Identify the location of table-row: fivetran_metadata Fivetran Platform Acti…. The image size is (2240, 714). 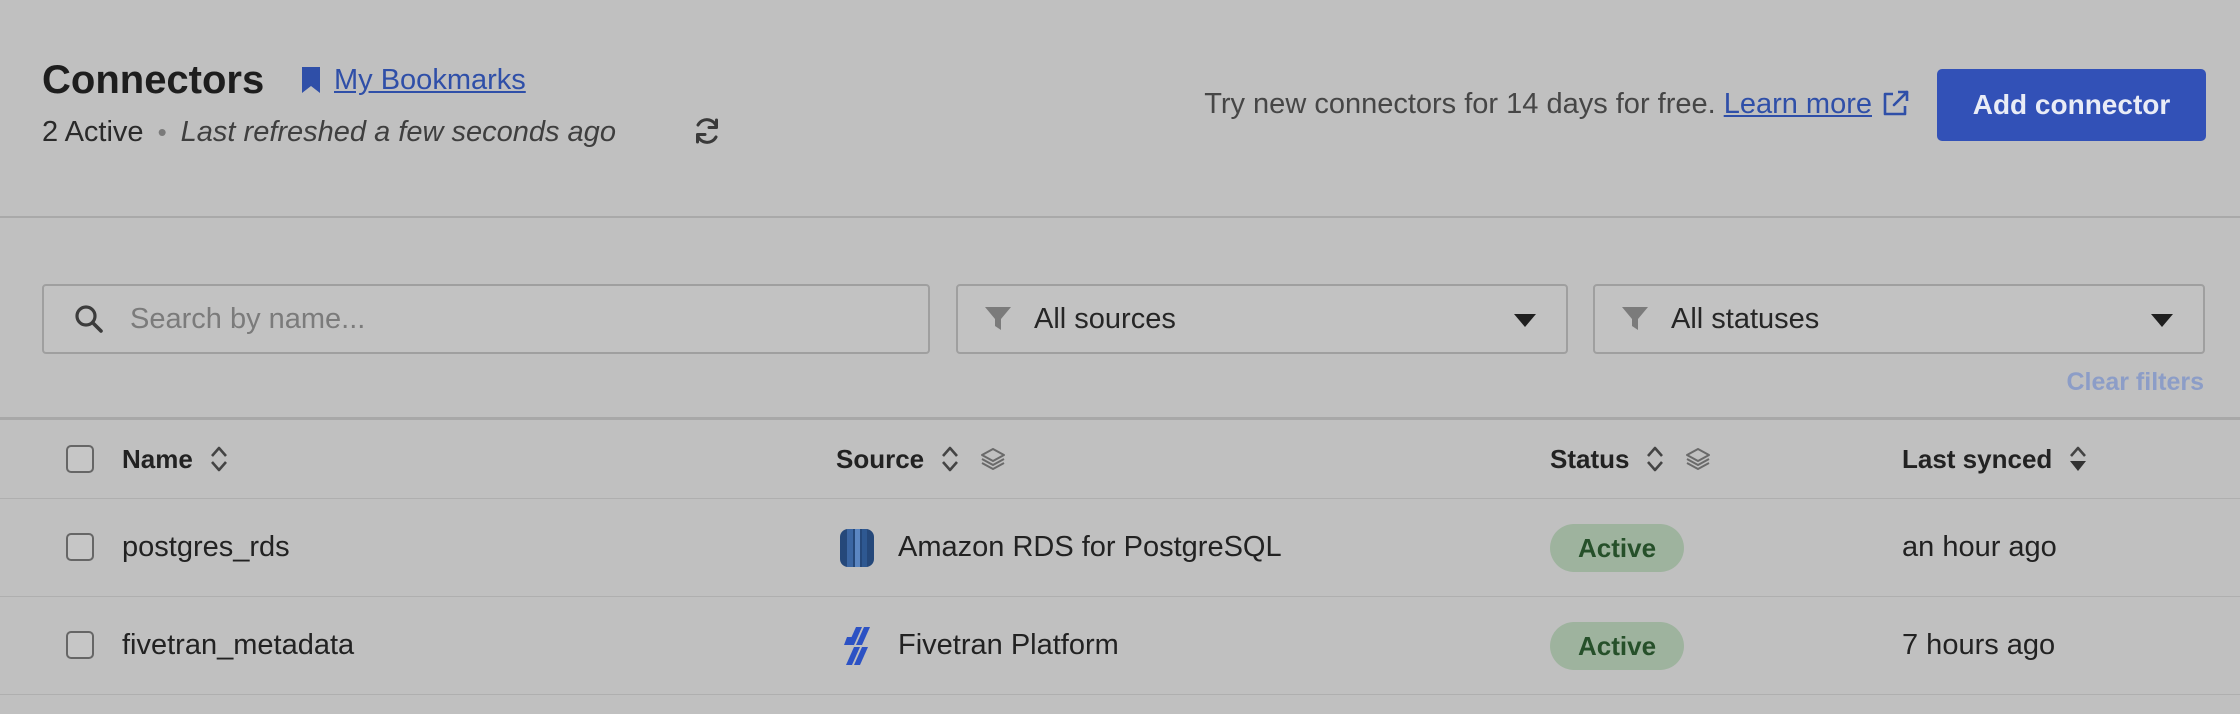
(1120, 646).